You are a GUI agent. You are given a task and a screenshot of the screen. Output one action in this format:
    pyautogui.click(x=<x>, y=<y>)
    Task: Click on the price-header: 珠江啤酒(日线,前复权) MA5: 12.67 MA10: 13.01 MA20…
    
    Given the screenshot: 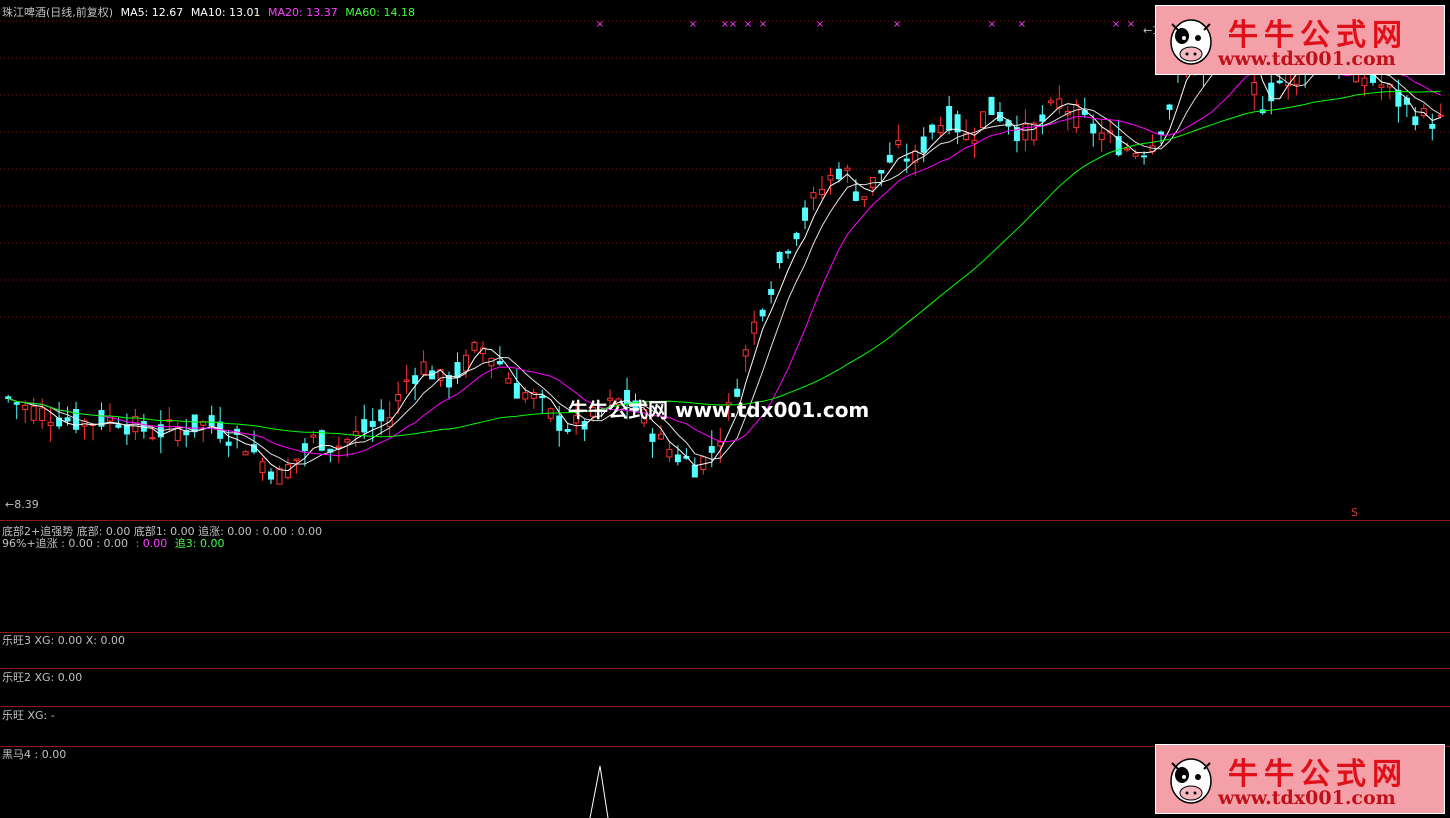 What is the action you would take?
    pyautogui.click(x=210, y=12)
    